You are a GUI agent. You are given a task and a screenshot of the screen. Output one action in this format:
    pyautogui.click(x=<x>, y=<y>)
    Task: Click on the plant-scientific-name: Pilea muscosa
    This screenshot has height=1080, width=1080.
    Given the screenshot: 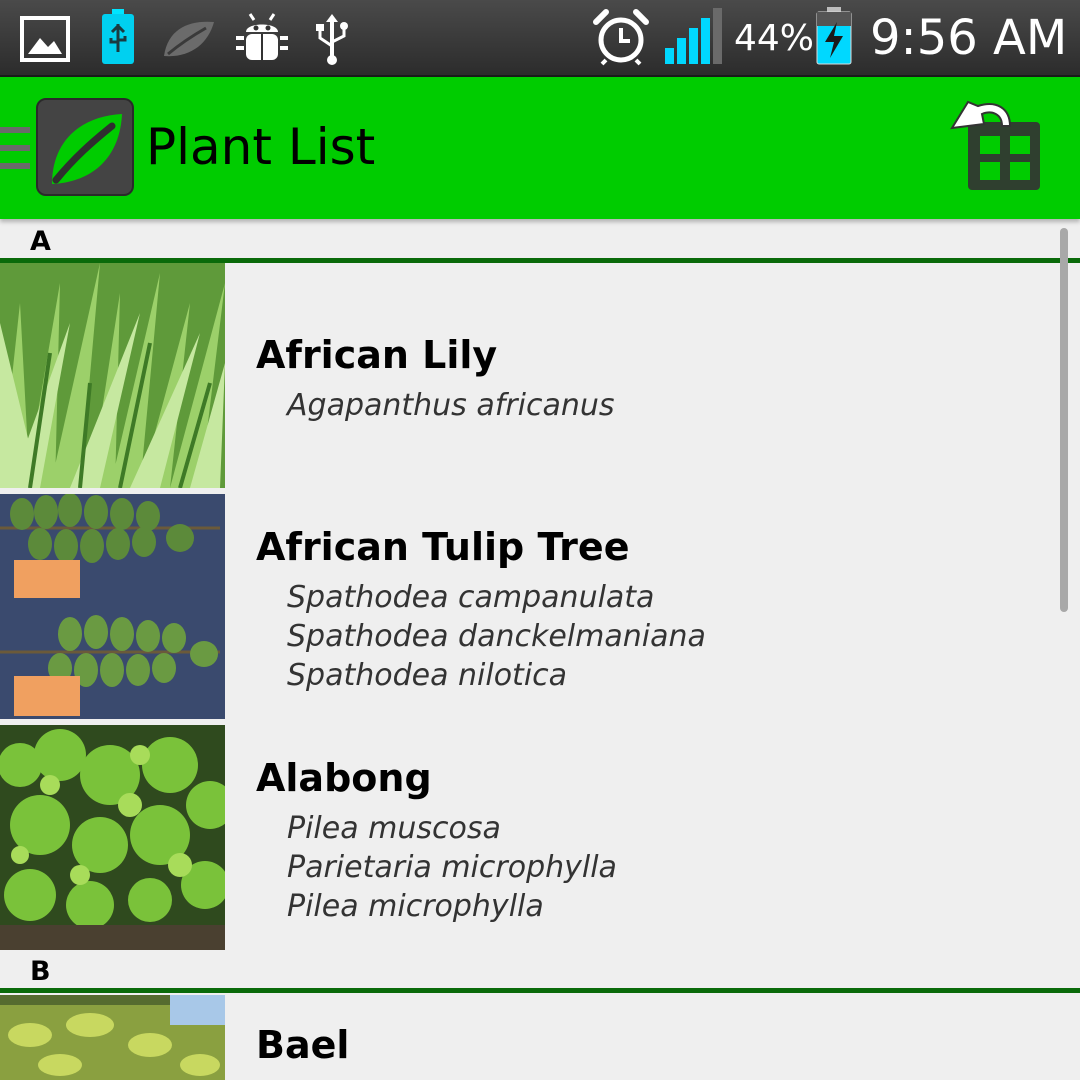 What is the action you would take?
    pyautogui.click(x=394, y=828)
    